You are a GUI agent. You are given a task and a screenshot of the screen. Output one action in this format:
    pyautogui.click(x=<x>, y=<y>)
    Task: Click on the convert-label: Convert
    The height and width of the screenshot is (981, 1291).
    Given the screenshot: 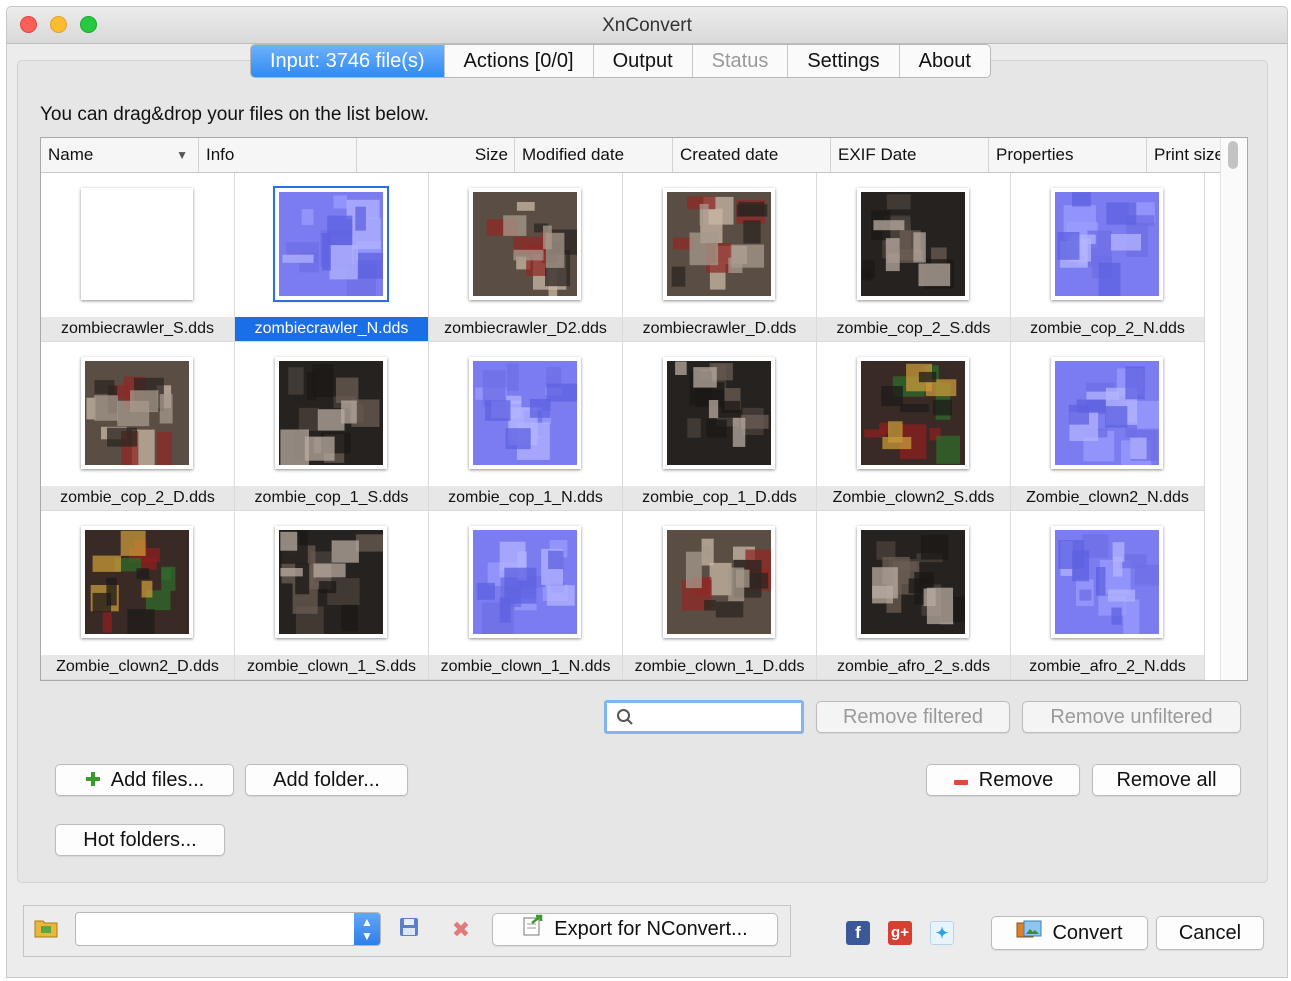 What is the action you would take?
    pyautogui.click(x=1087, y=933)
    